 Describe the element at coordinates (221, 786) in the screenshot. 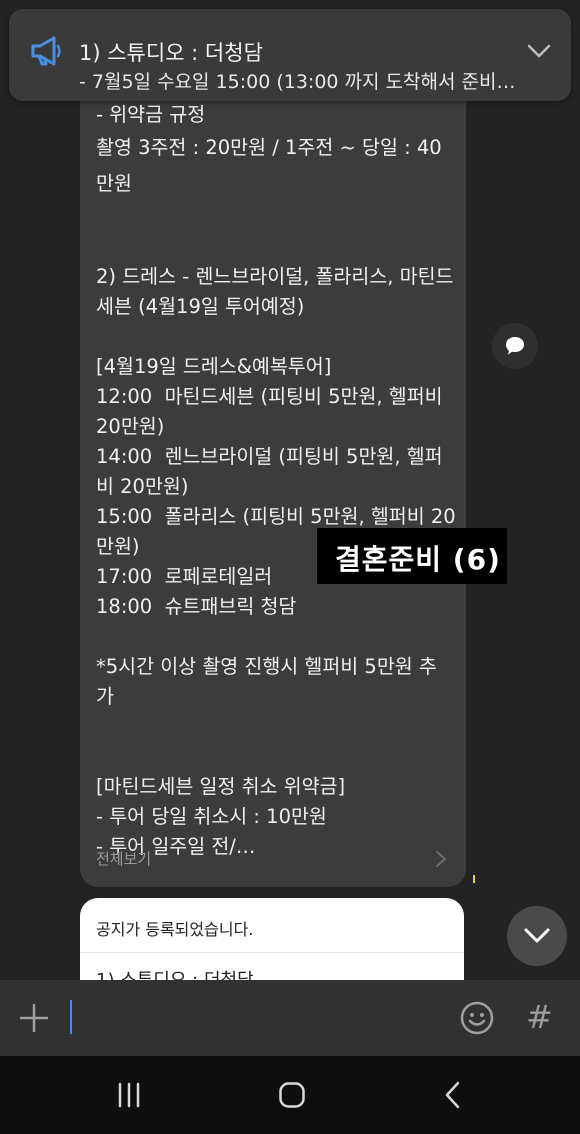

I see `message-line: [마틴드세븐 일정 취소 위약금]` at that location.